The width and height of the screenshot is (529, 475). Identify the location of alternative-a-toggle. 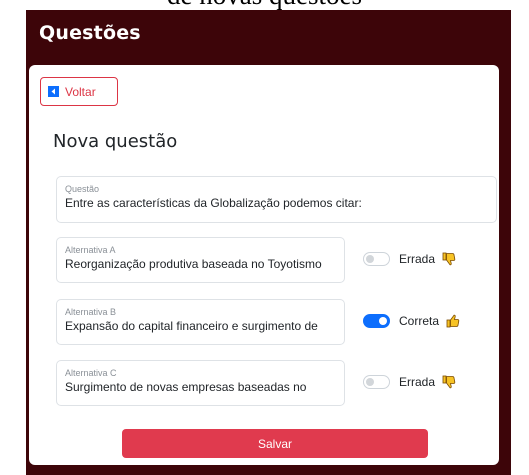
(376, 259).